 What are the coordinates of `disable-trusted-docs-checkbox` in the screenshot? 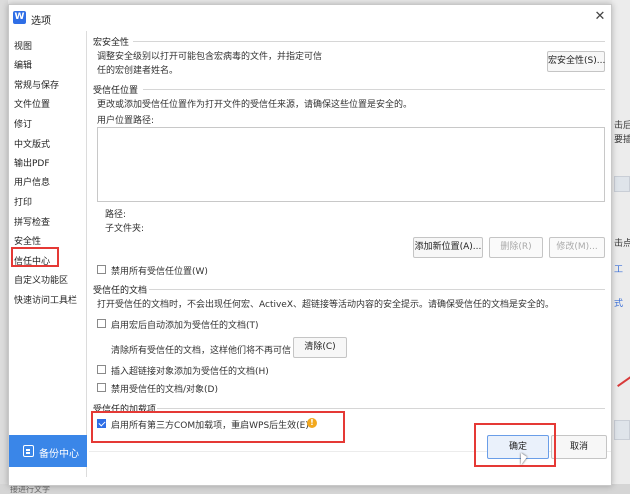 It's located at (101, 387).